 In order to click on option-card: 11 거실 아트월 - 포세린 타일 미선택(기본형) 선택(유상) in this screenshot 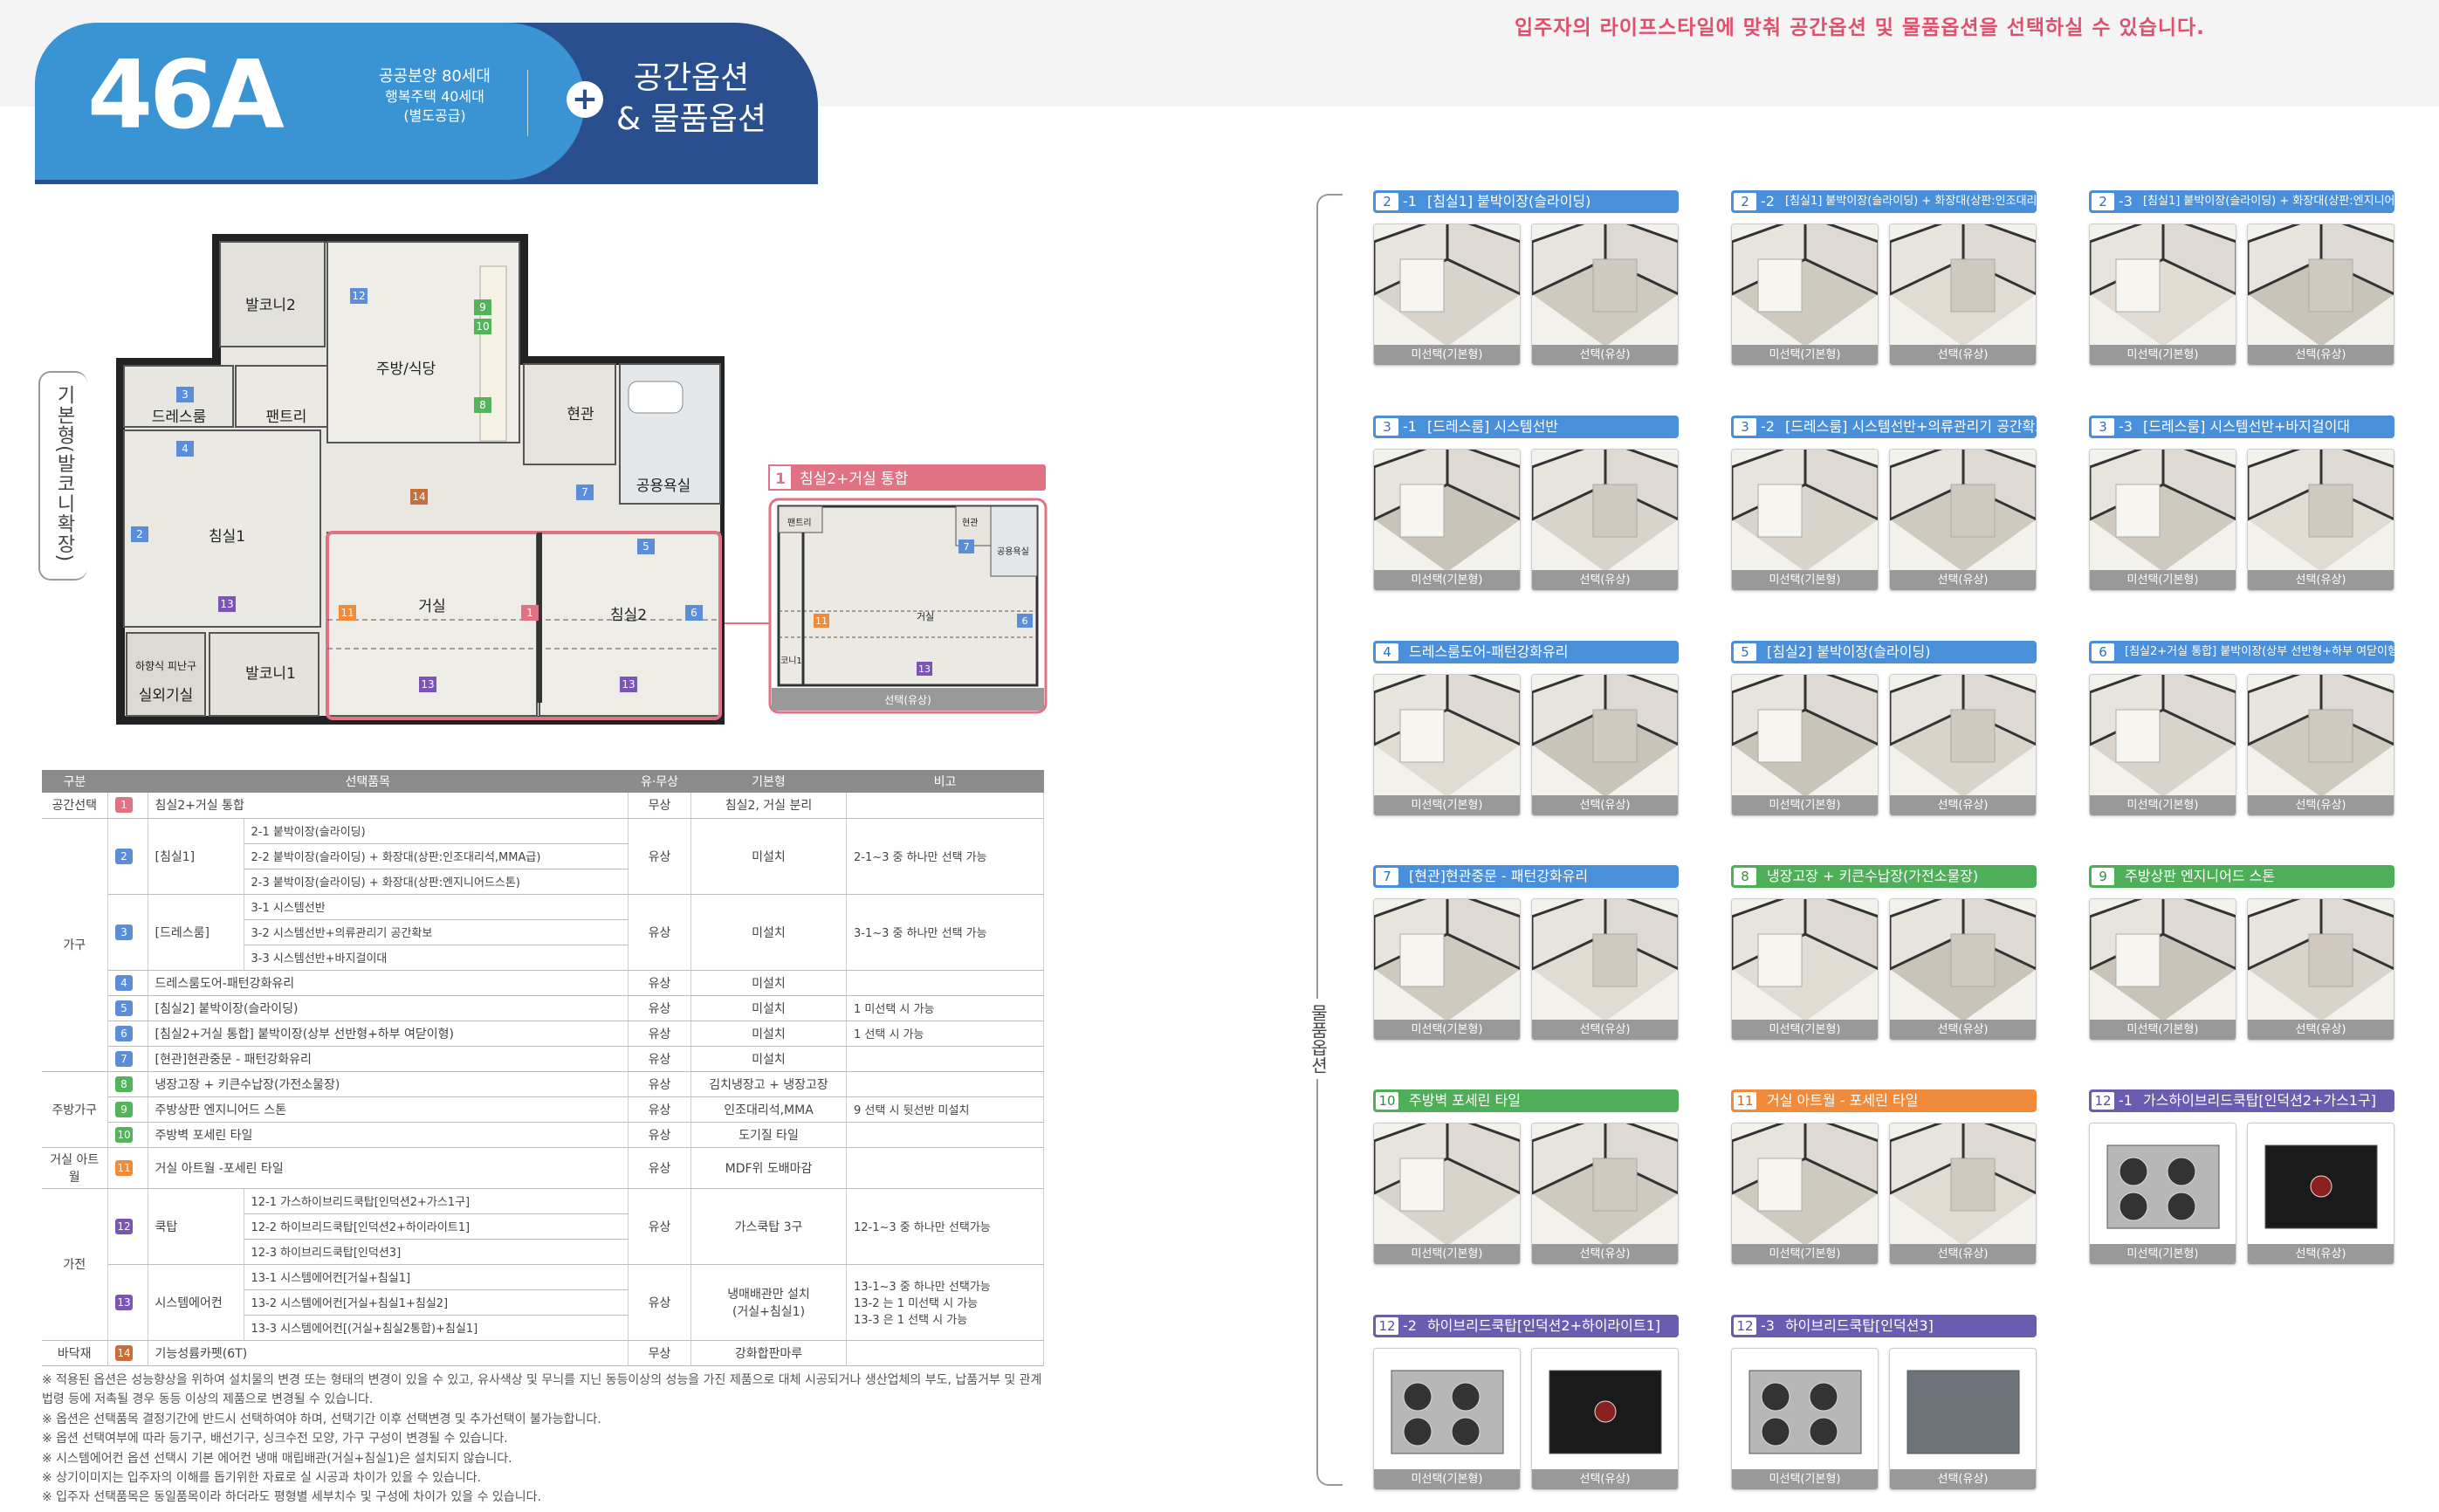, I will do `click(1884, 1177)`.